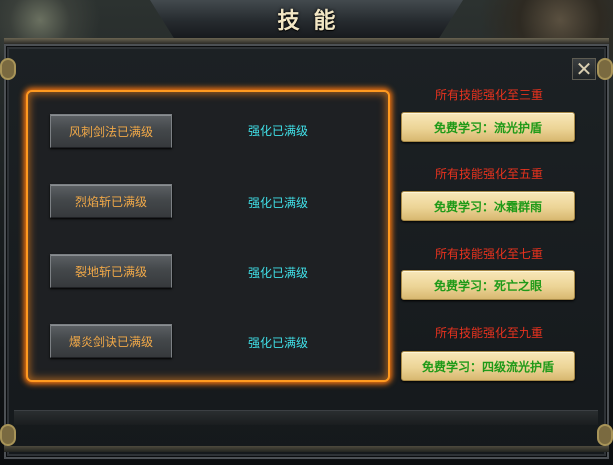  What do you see at coordinates (8, 69) in the screenshot?
I see `corner-ornament-left-top` at bounding box center [8, 69].